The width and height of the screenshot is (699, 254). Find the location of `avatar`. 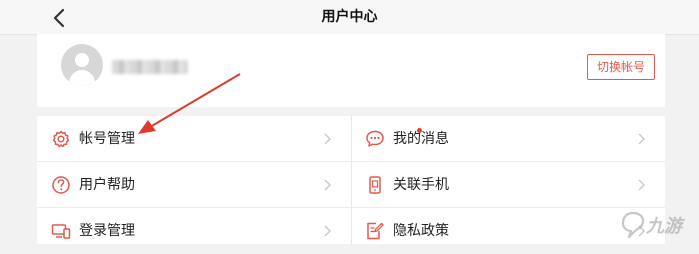

avatar is located at coordinates (82, 65).